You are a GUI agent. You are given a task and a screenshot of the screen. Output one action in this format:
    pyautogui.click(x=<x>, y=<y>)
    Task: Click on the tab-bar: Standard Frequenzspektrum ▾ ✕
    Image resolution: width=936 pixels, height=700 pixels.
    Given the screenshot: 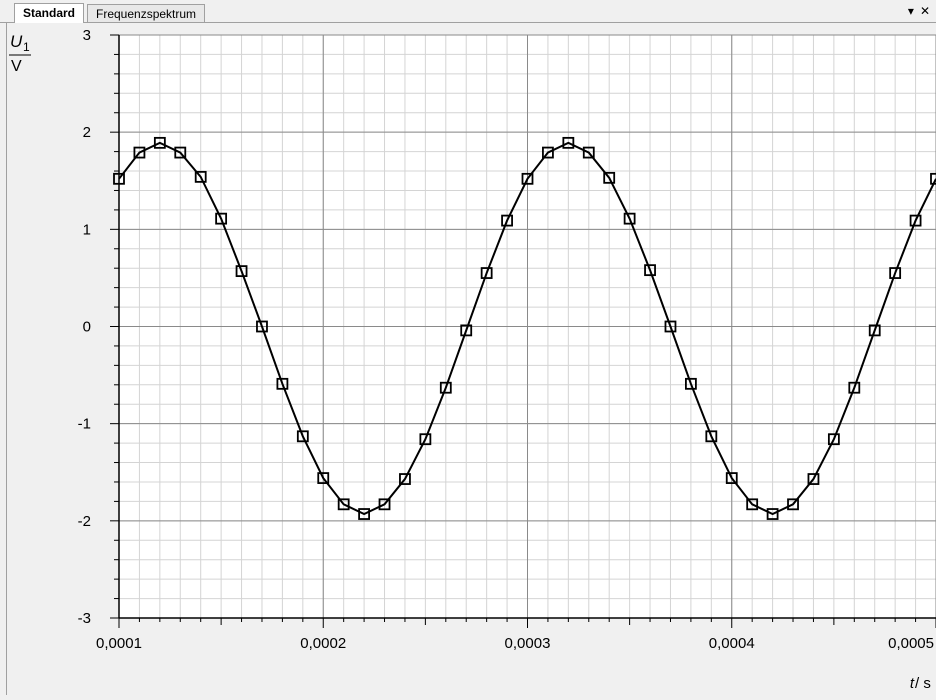 What is the action you would take?
    pyautogui.click(x=468, y=11)
    